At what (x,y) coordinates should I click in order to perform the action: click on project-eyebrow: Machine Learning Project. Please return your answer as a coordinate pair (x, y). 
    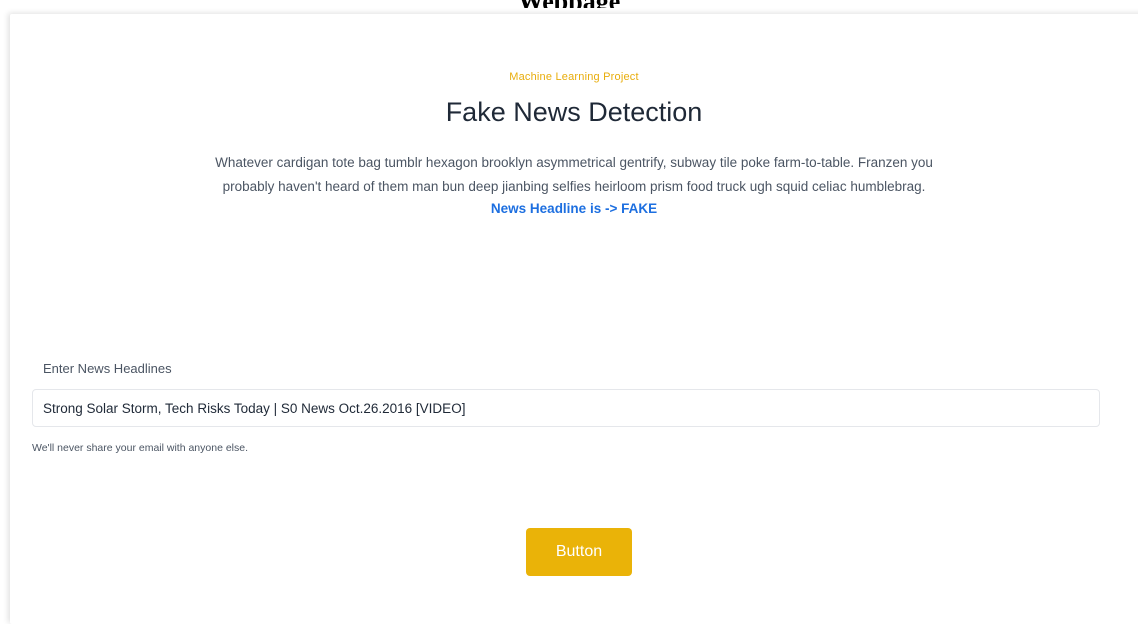
    Looking at the image, I should click on (574, 77).